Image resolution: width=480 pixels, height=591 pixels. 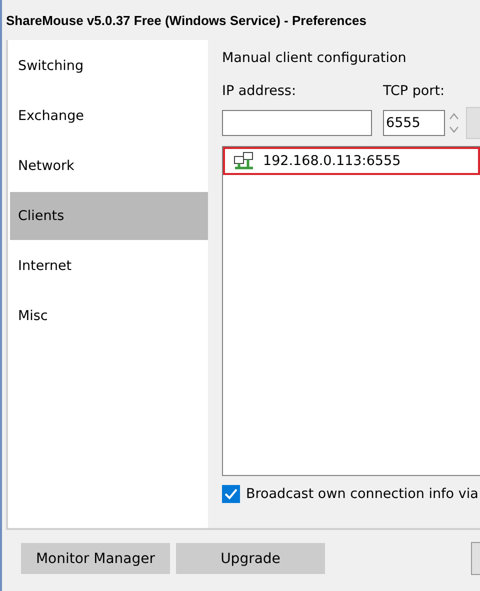 What do you see at coordinates (475, 558) in the screenshot?
I see `dialog-button` at bounding box center [475, 558].